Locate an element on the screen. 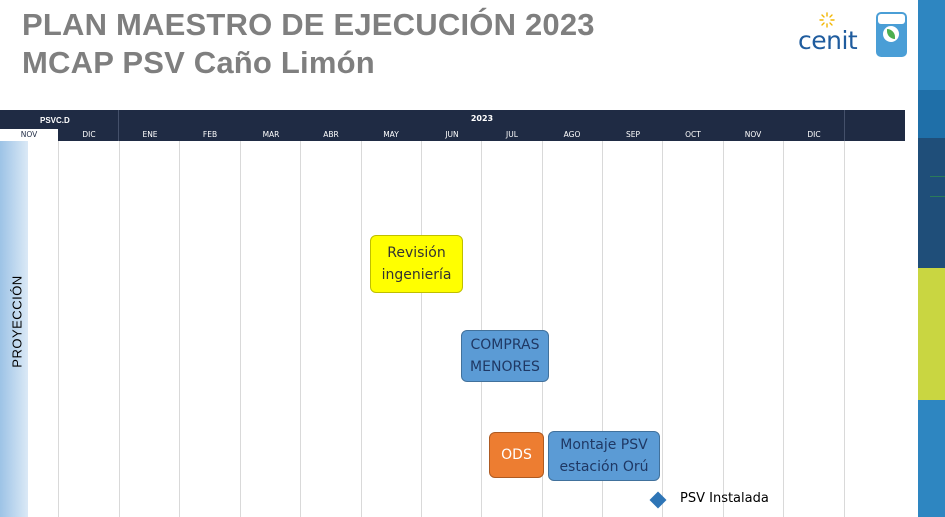 The height and width of the screenshot is (517, 945). title-line-1: PLAN MAESTRO DE EJECUCIÓN 2023 is located at coordinates (308, 24).